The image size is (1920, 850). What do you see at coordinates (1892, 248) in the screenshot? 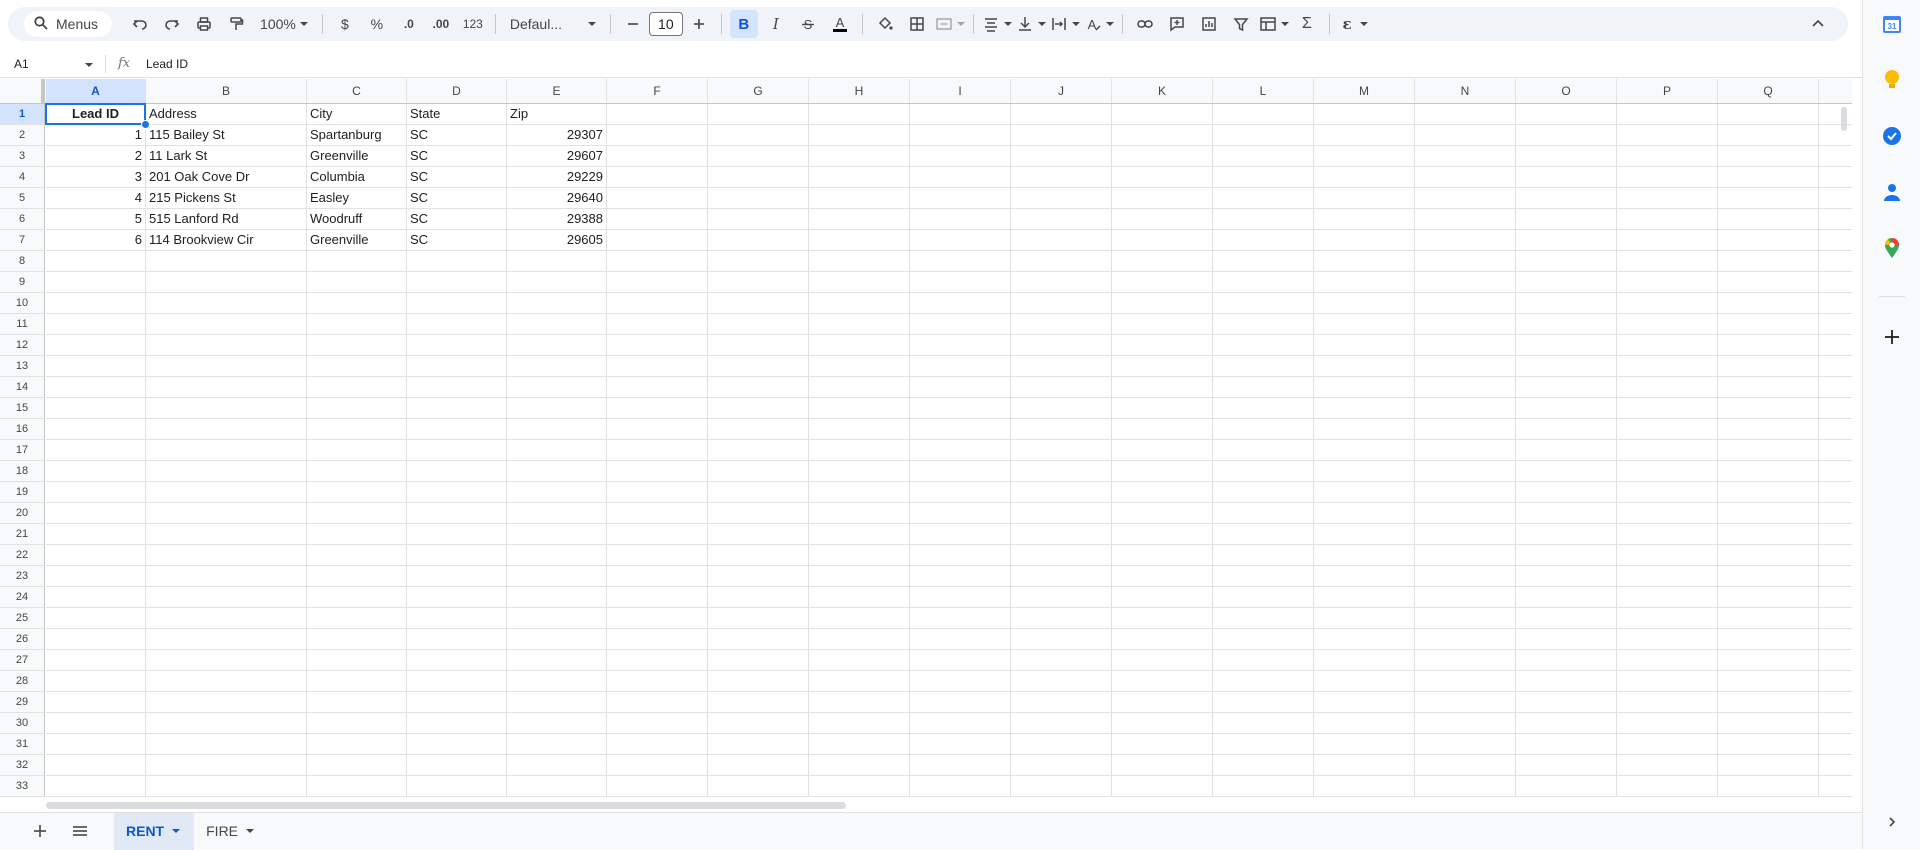
I see `maps-icon` at bounding box center [1892, 248].